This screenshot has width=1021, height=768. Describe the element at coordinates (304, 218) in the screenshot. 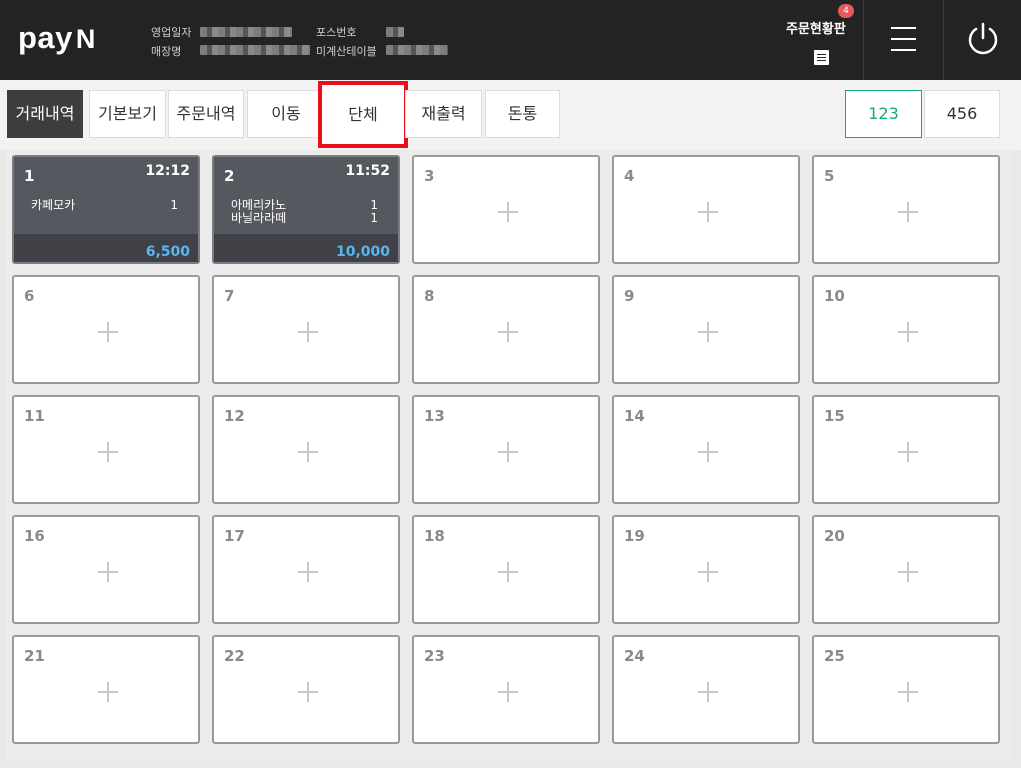

I see `order-item: 바닐라라떼 1` at that location.